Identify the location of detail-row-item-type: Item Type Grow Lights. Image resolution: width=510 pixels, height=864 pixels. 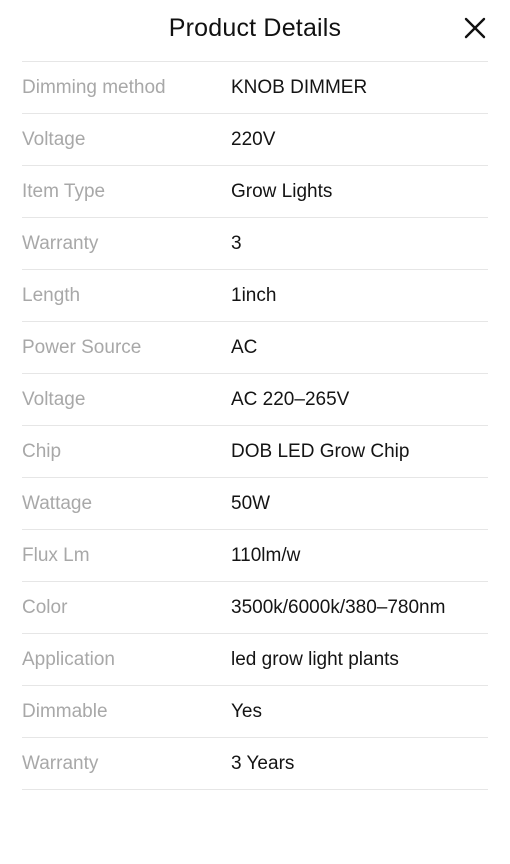
(255, 192).